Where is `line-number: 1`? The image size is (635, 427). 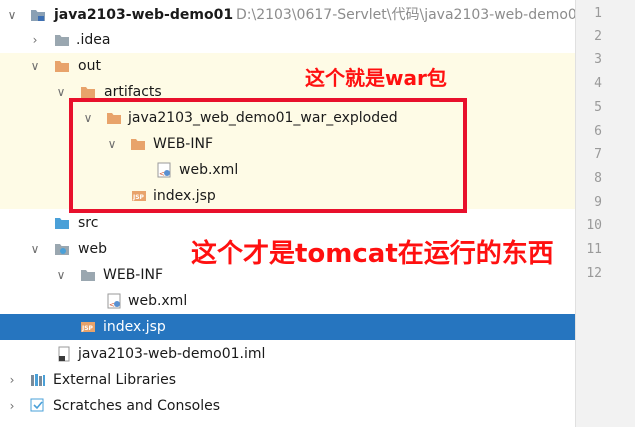 line-number: 1 is located at coordinates (598, 13).